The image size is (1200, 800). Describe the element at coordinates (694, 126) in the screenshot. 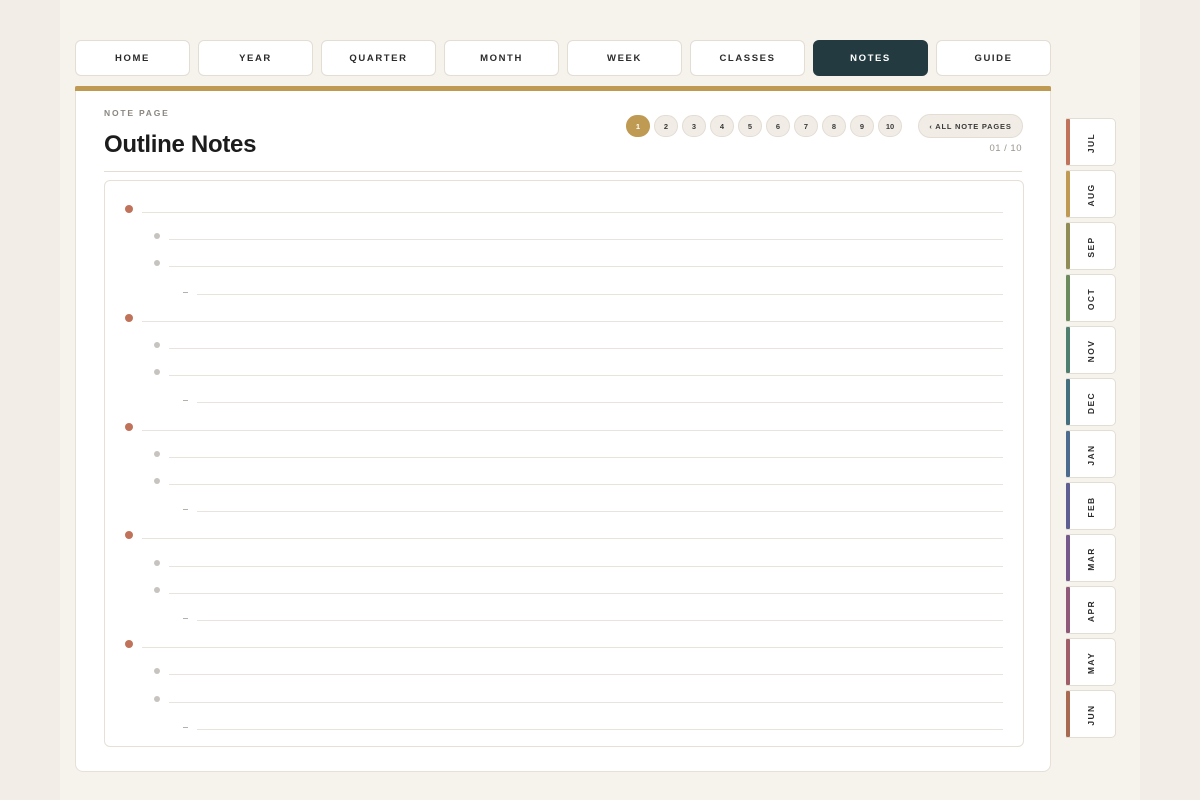

I see `page-button-3: 3` at that location.